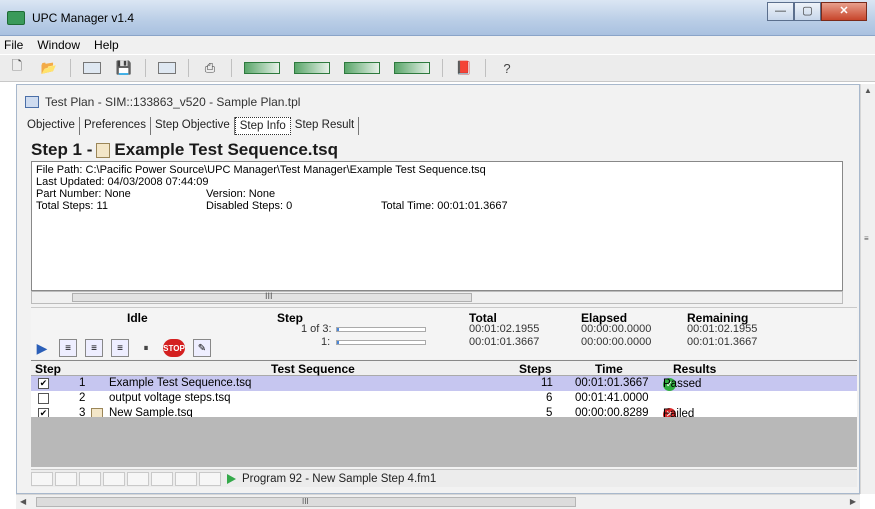 This screenshot has width=875, height=509. I want to click on plan-progress-bar, so click(381, 329).